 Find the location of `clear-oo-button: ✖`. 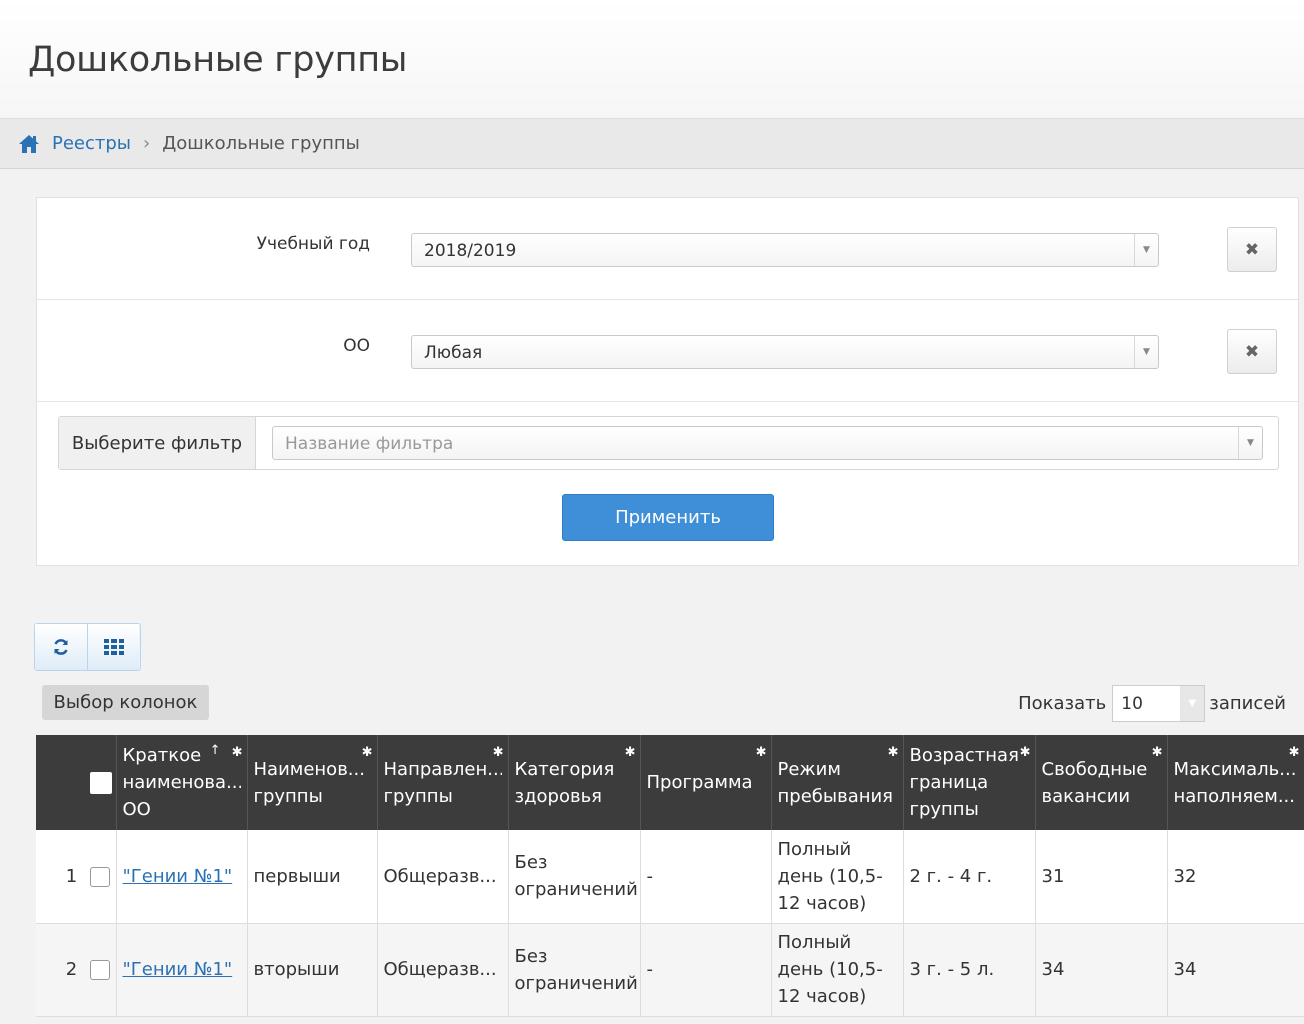

clear-oo-button: ✖ is located at coordinates (1252, 351).